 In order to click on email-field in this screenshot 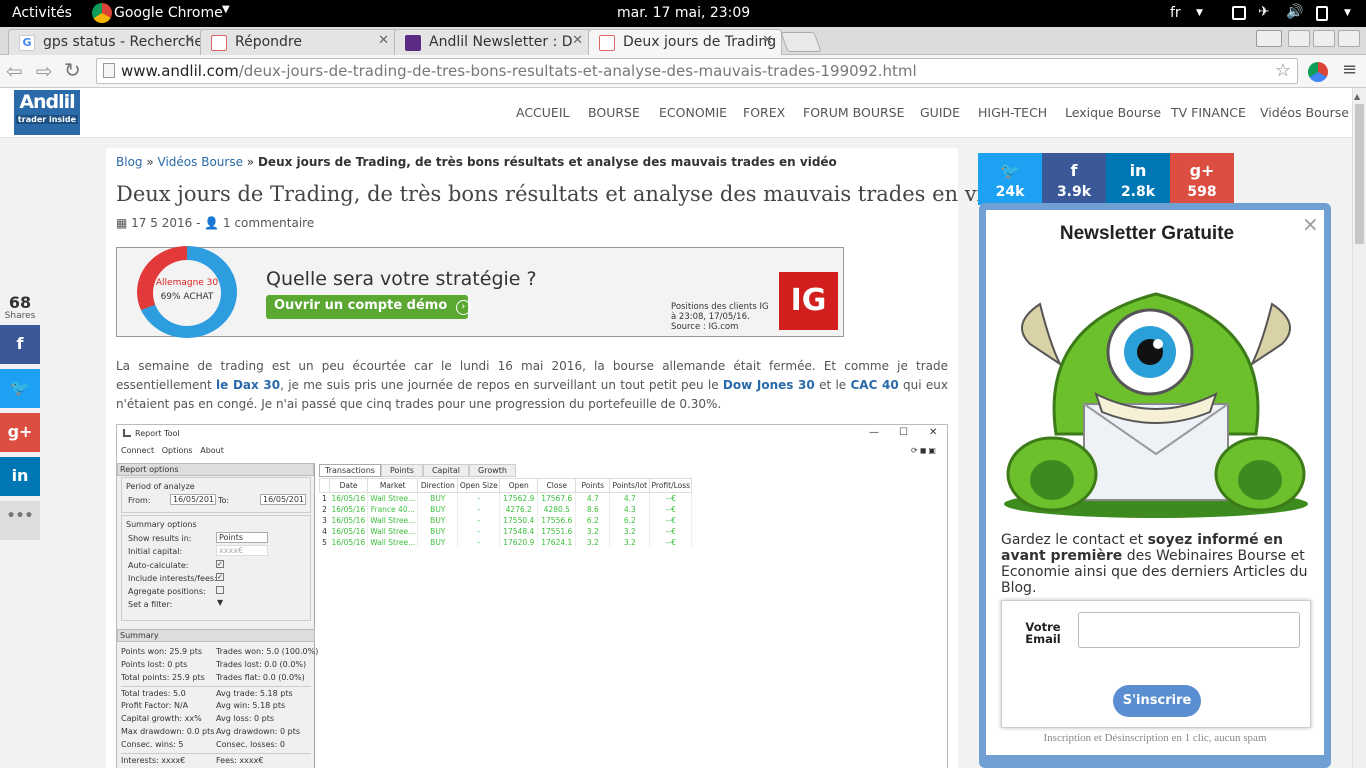, I will do `click(1189, 630)`.